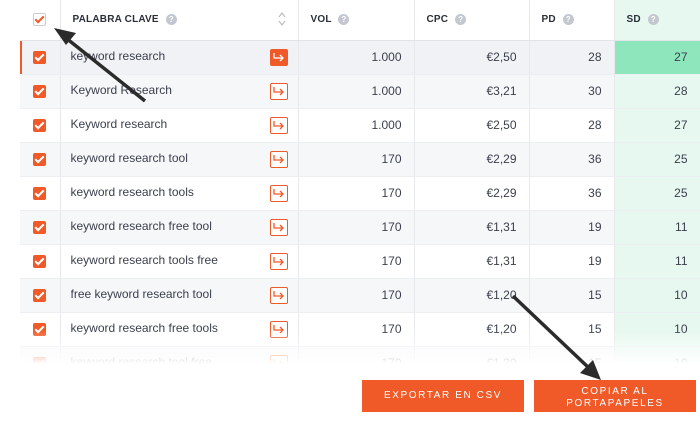 The height and width of the screenshot is (424, 700). What do you see at coordinates (144, 259) in the screenshot?
I see `keyword-text: keyword research tools free` at bounding box center [144, 259].